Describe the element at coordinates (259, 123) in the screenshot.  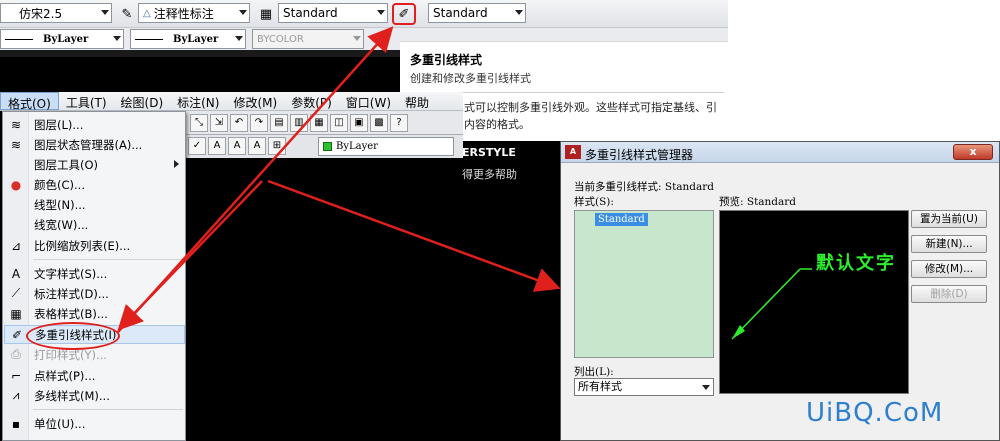
I see `redo-icon: ↷` at that location.